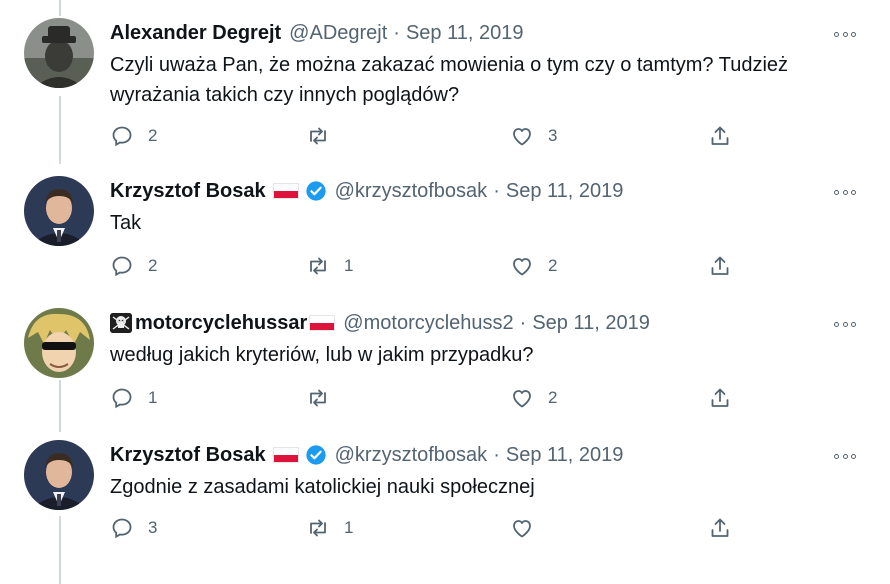  I want to click on author-name: motorcyclehussar, so click(221, 323).